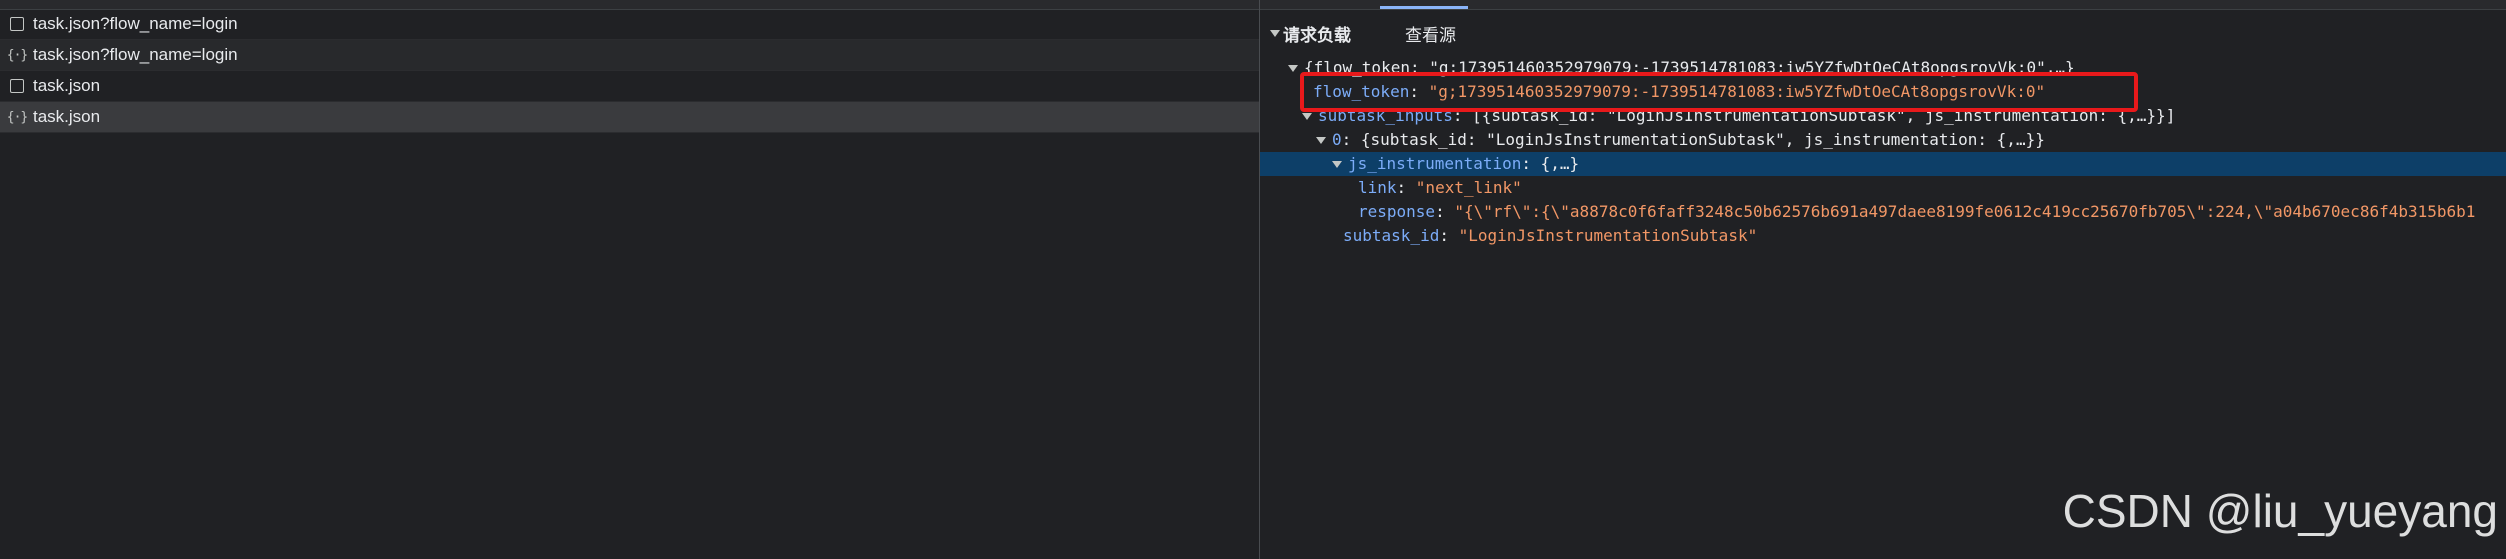  I want to click on js-instrumentation-key: js_instrumentation, so click(1435, 163).